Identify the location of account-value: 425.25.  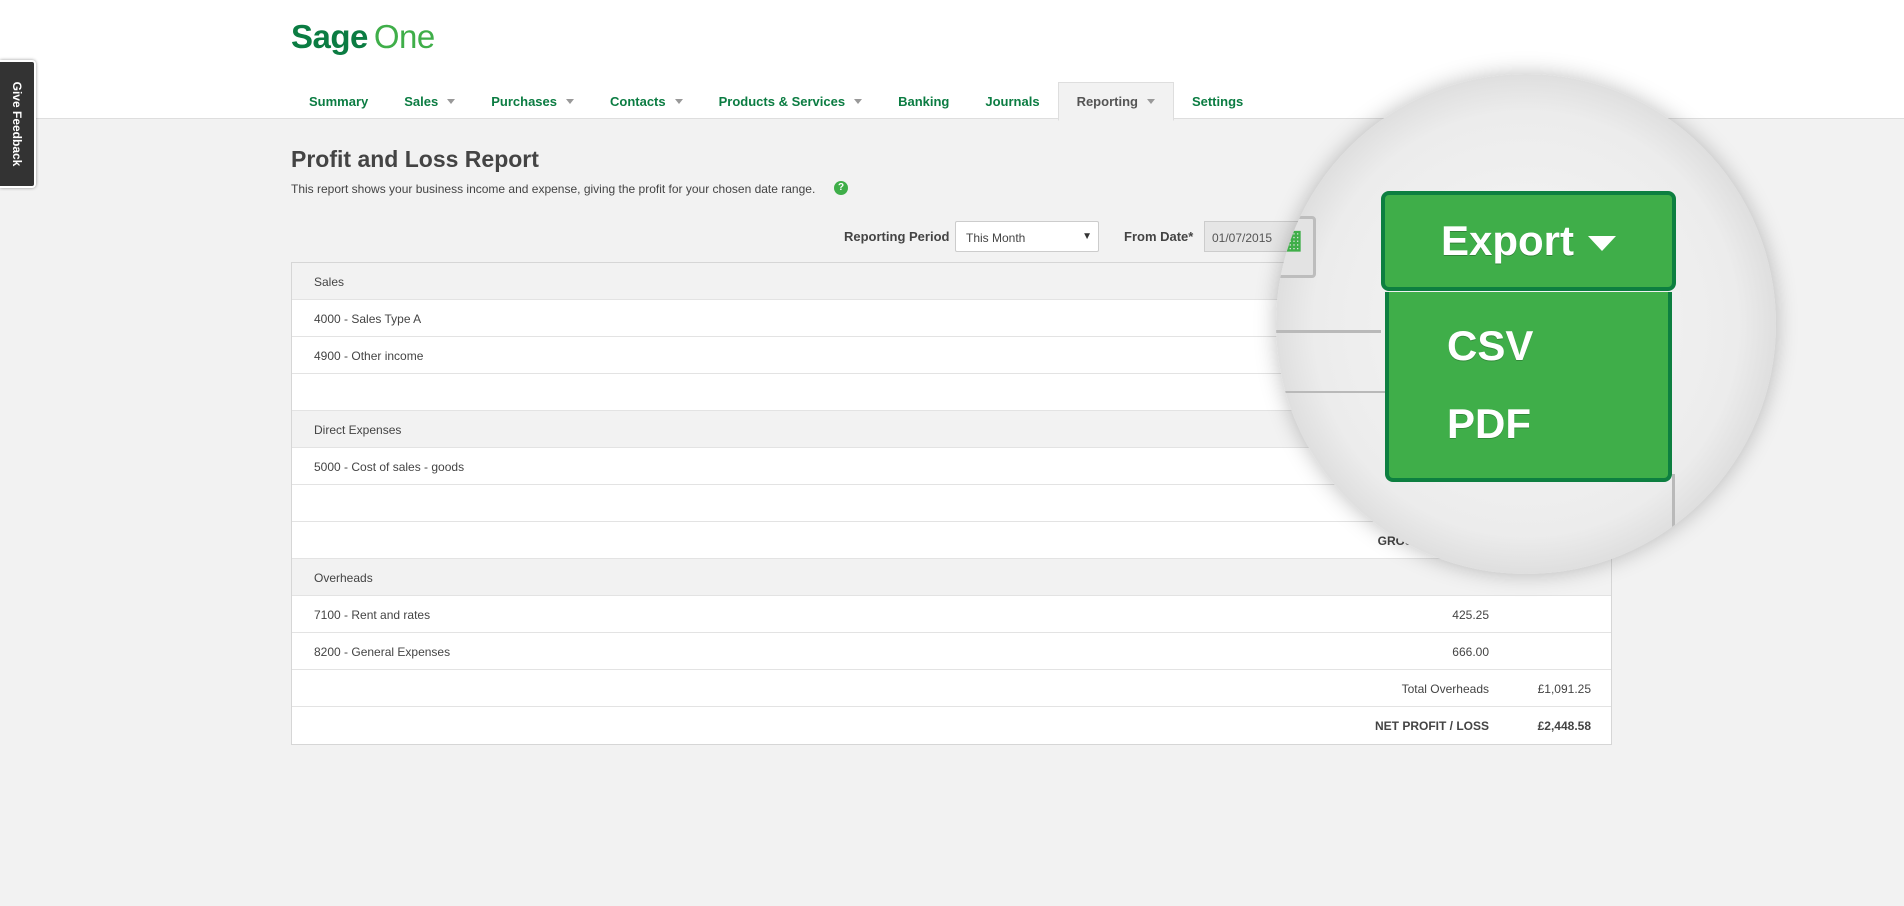
(1470, 615).